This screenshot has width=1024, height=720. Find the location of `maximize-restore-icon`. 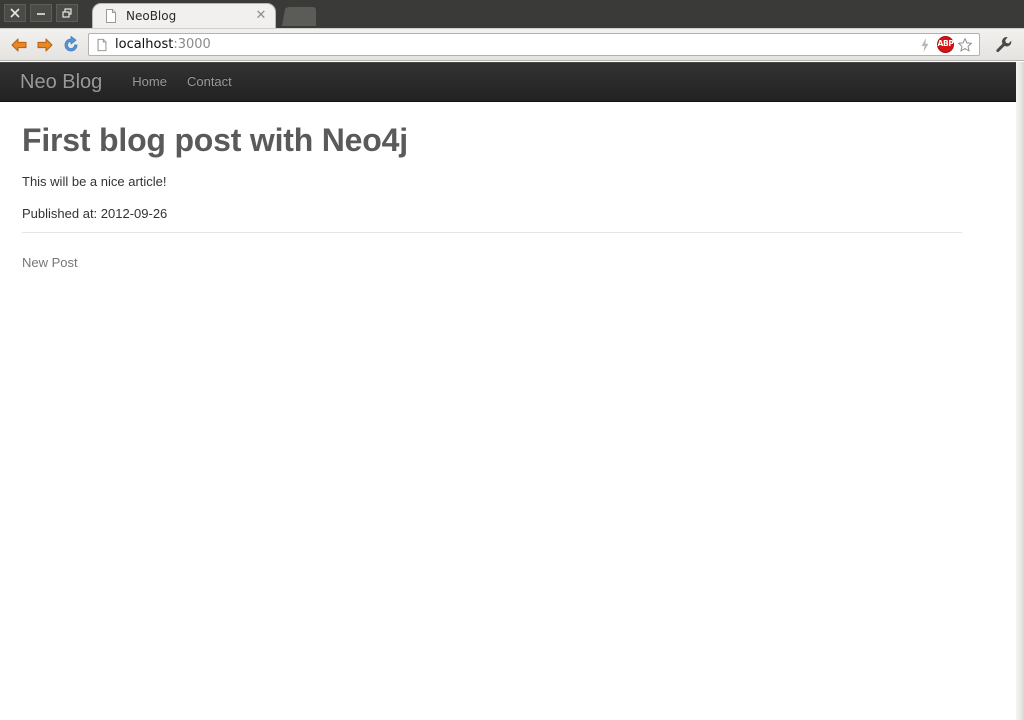

maximize-restore-icon is located at coordinates (67, 13).